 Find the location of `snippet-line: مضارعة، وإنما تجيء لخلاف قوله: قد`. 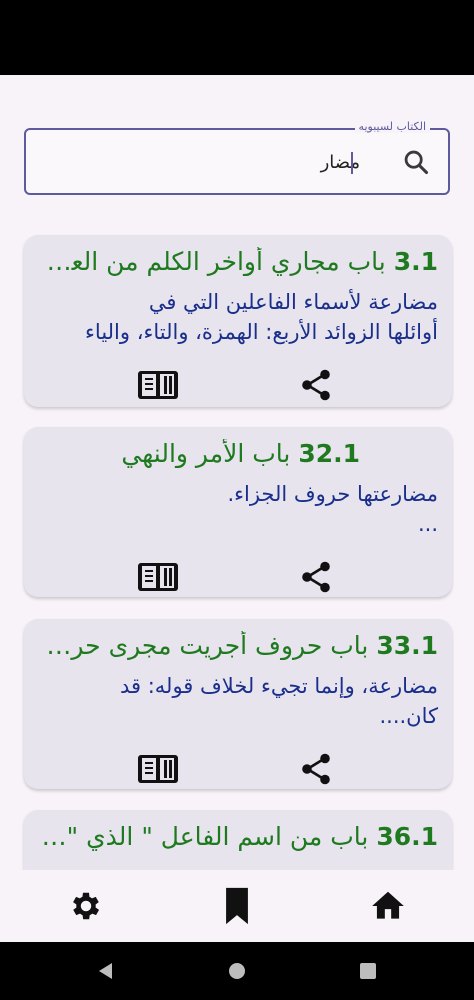

snippet-line: مضارعة، وإنما تجيء لخلاف قوله: قد is located at coordinates (278, 686).